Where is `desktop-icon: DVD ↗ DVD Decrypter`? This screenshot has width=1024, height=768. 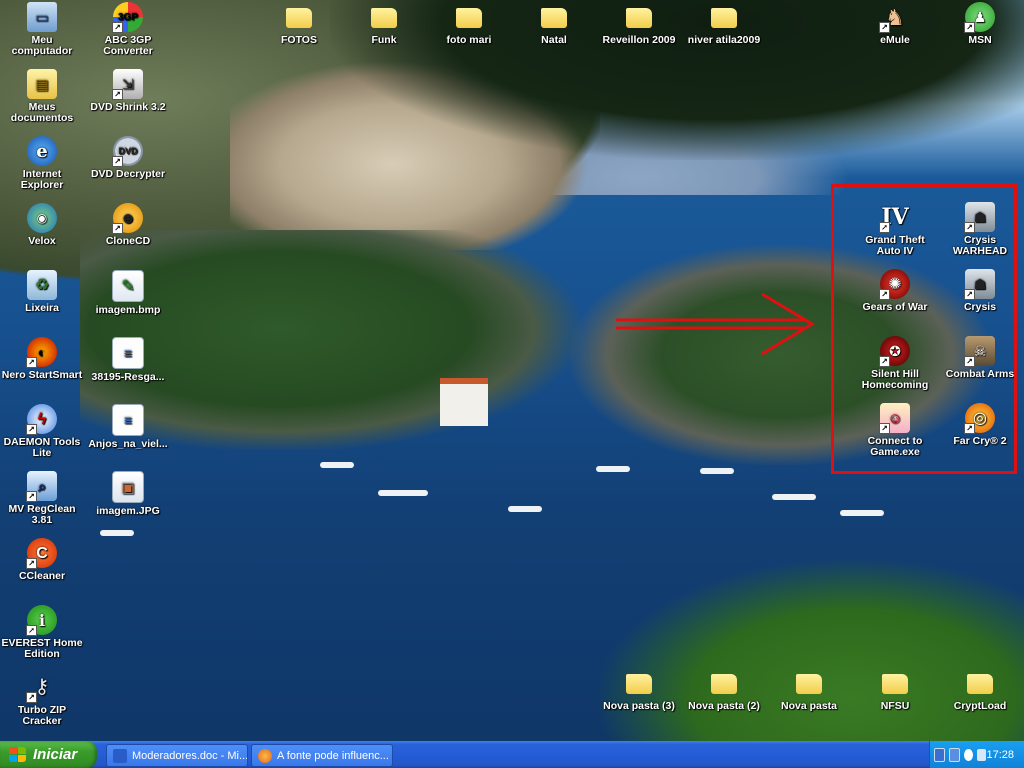
desktop-icon: DVD ↗ DVD Decrypter is located at coordinates (128, 158).